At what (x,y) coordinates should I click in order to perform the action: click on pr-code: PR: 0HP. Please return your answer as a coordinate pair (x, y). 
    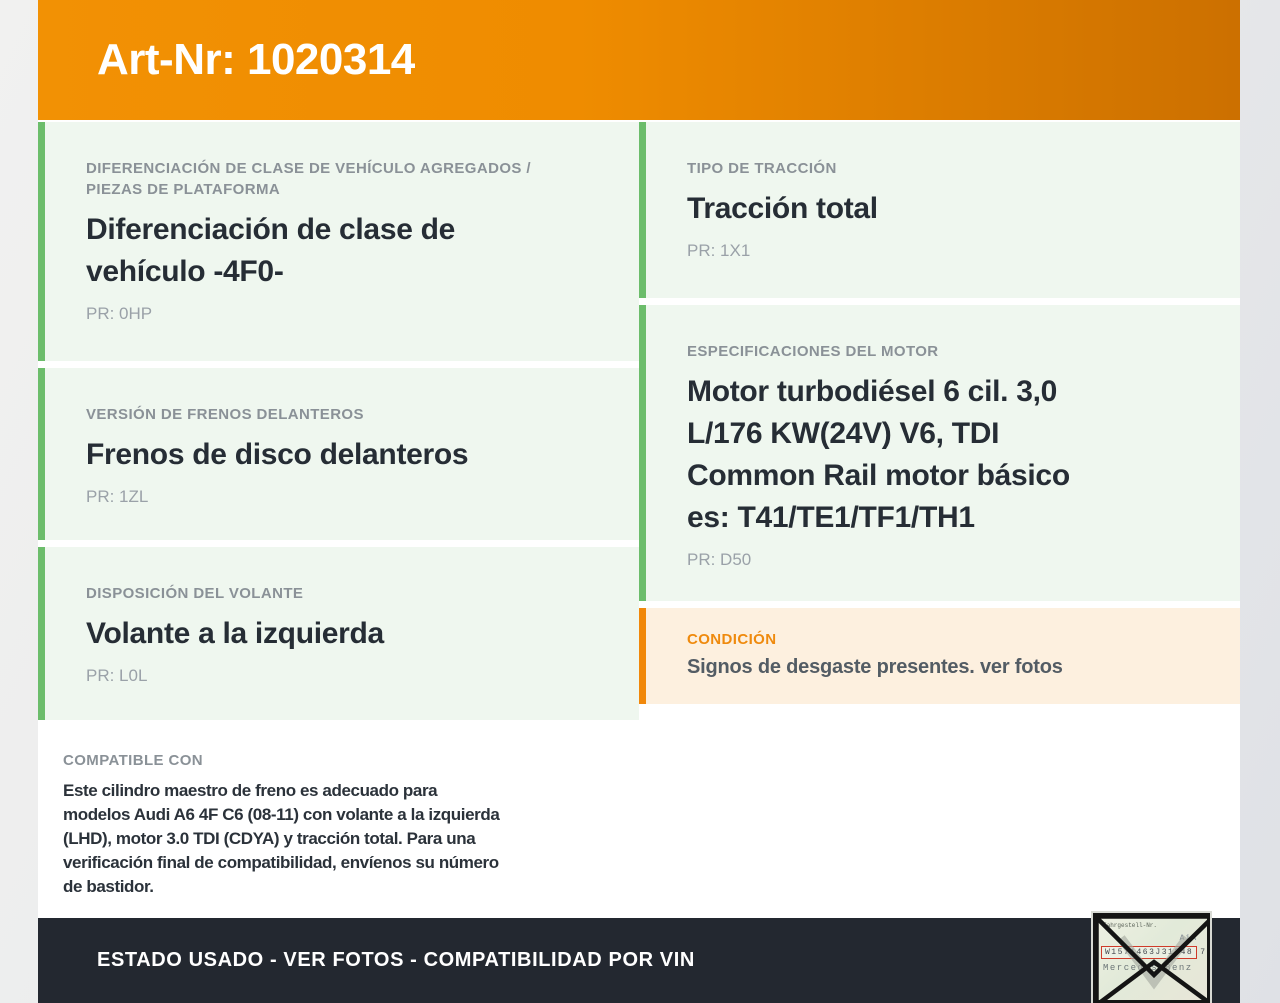
    Looking at the image, I should click on (119, 313).